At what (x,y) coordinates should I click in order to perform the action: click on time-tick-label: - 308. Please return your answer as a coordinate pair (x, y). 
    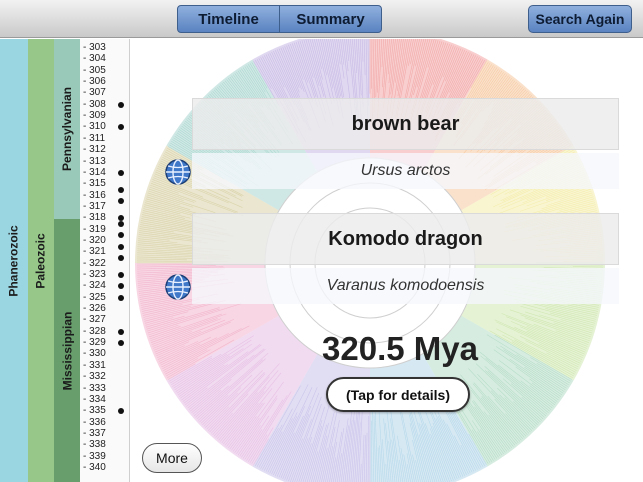
    Looking at the image, I should click on (94, 104).